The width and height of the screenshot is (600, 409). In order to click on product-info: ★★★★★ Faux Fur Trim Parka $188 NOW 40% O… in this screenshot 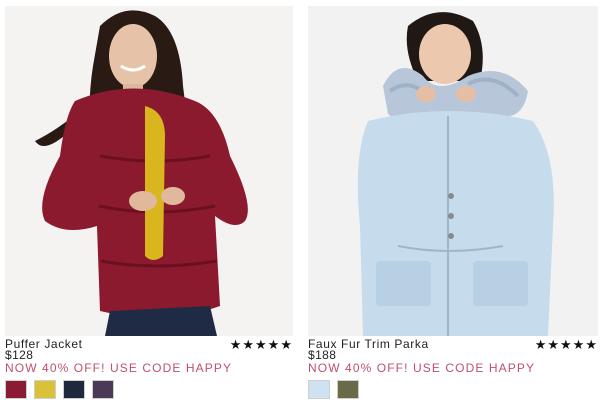, I will do `click(453, 368)`.